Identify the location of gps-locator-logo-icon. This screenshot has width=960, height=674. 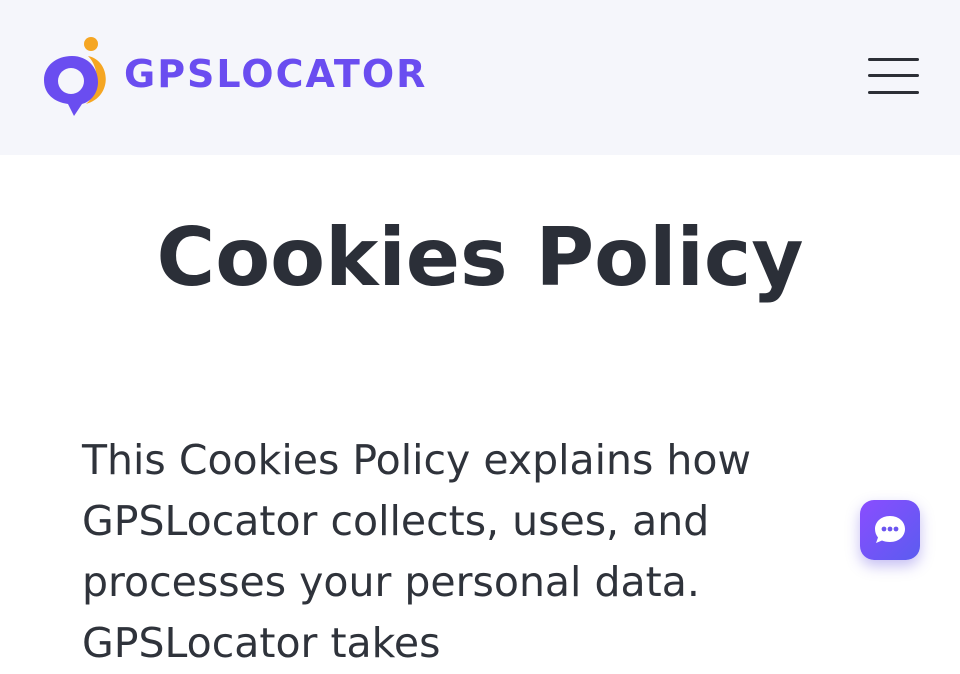
(75, 76).